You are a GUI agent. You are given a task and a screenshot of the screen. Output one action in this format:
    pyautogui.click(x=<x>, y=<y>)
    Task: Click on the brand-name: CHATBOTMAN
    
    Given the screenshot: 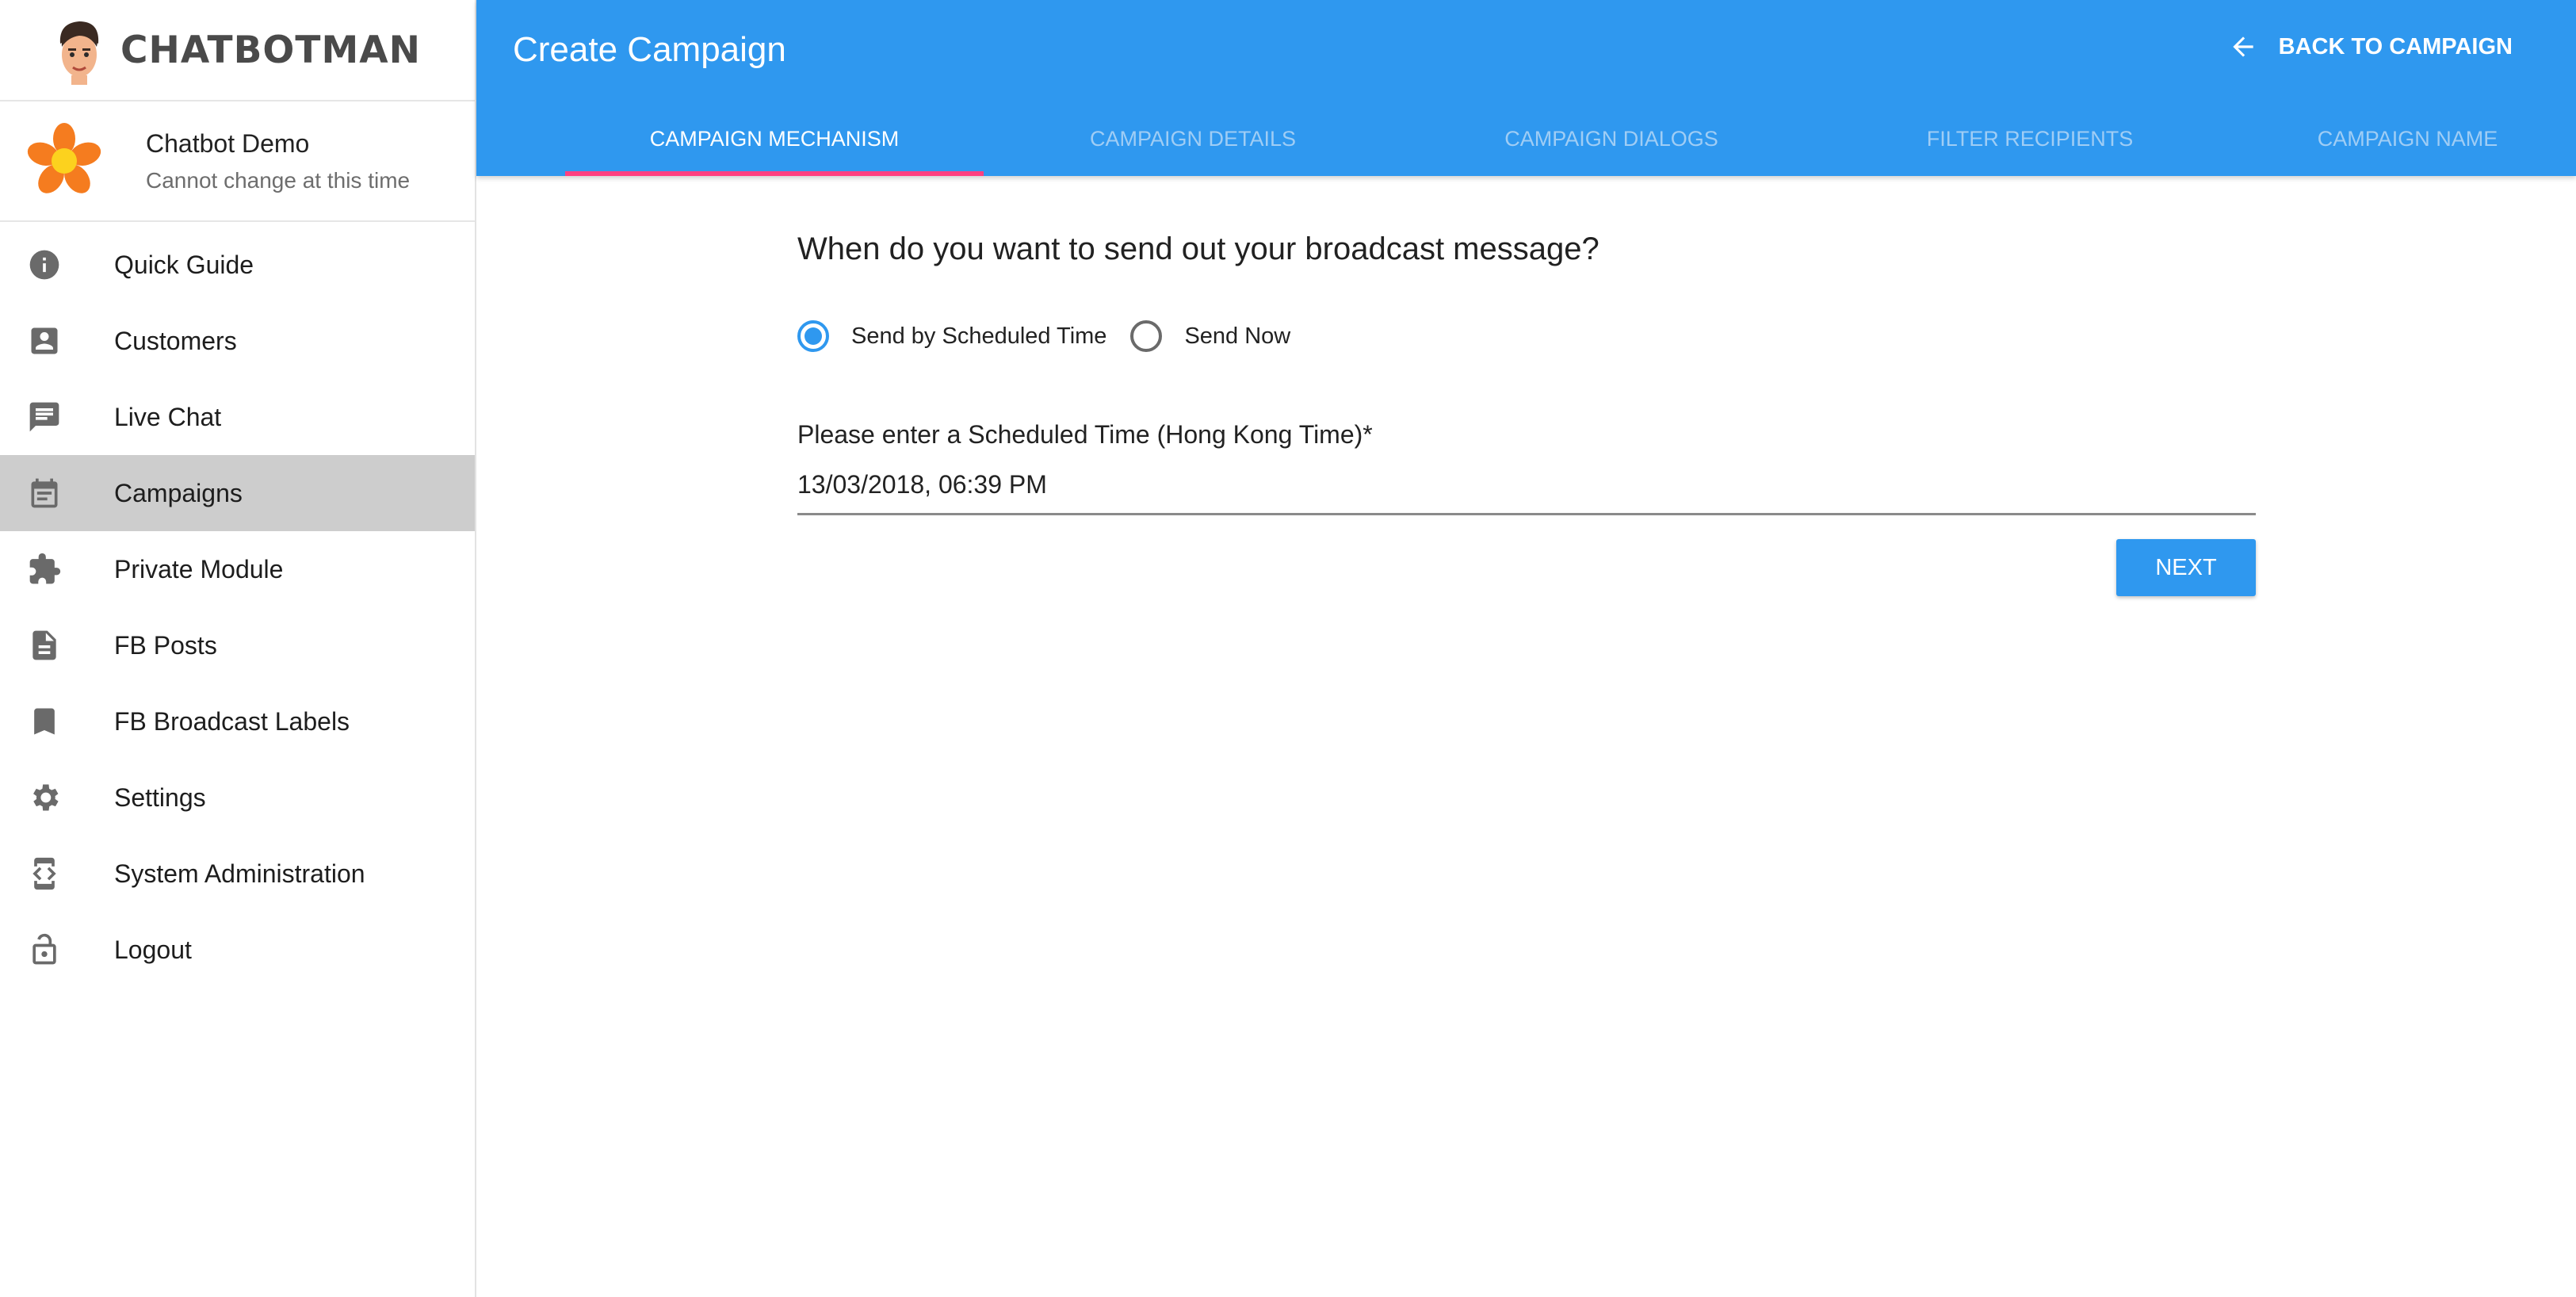 What is the action you would take?
    pyautogui.click(x=270, y=50)
    